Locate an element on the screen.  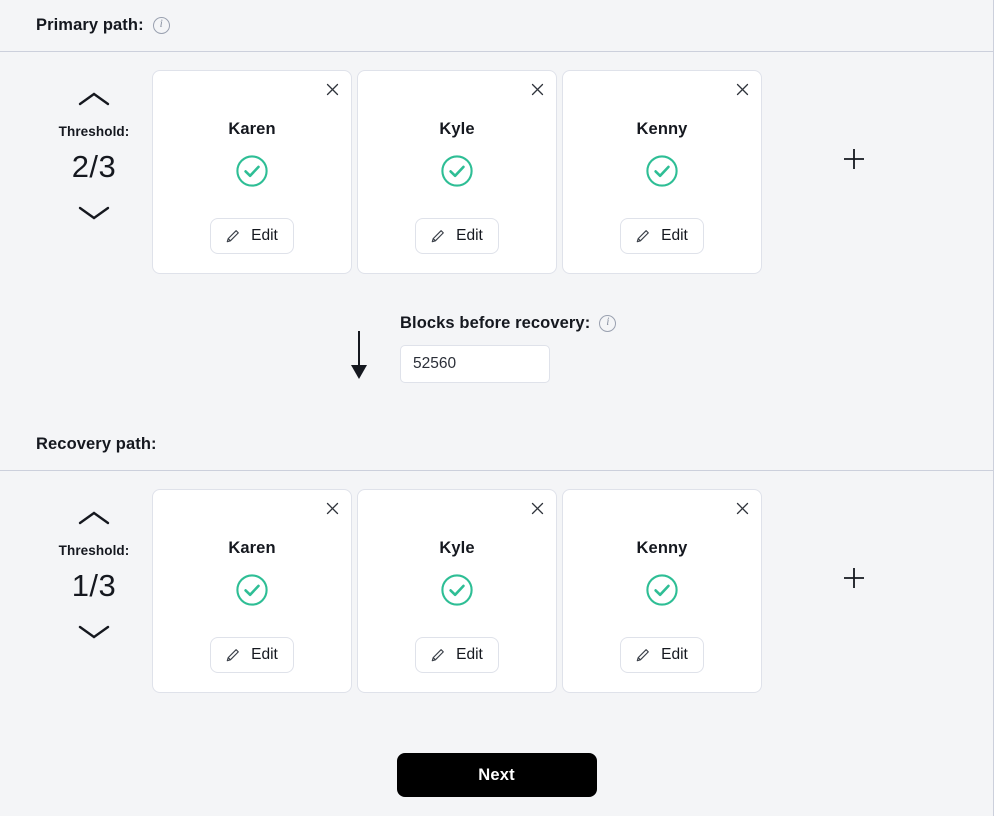
recovery-threshold-stepper: Threshold: 1/3 is located at coordinates (94, 565).